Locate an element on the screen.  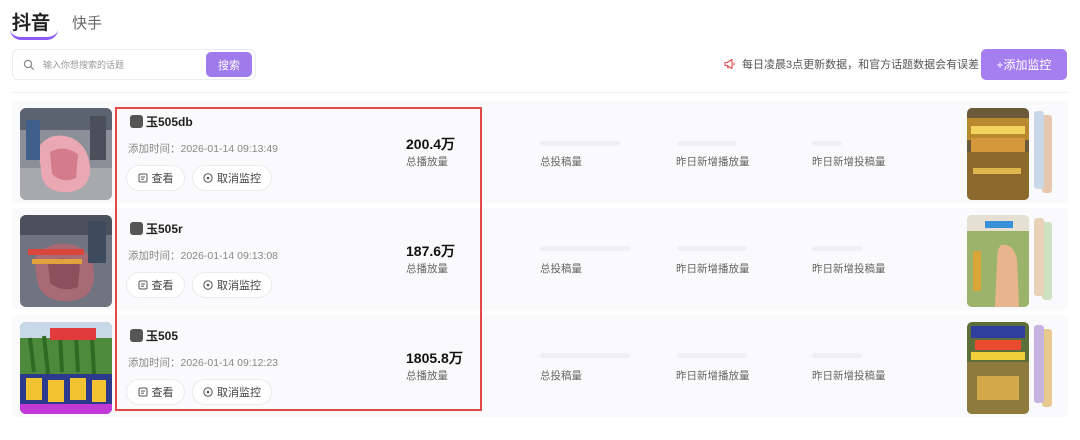
notice-text: 每日凌晨3点更新数据，和官方话题数据会有误差 is located at coordinates (861, 65).